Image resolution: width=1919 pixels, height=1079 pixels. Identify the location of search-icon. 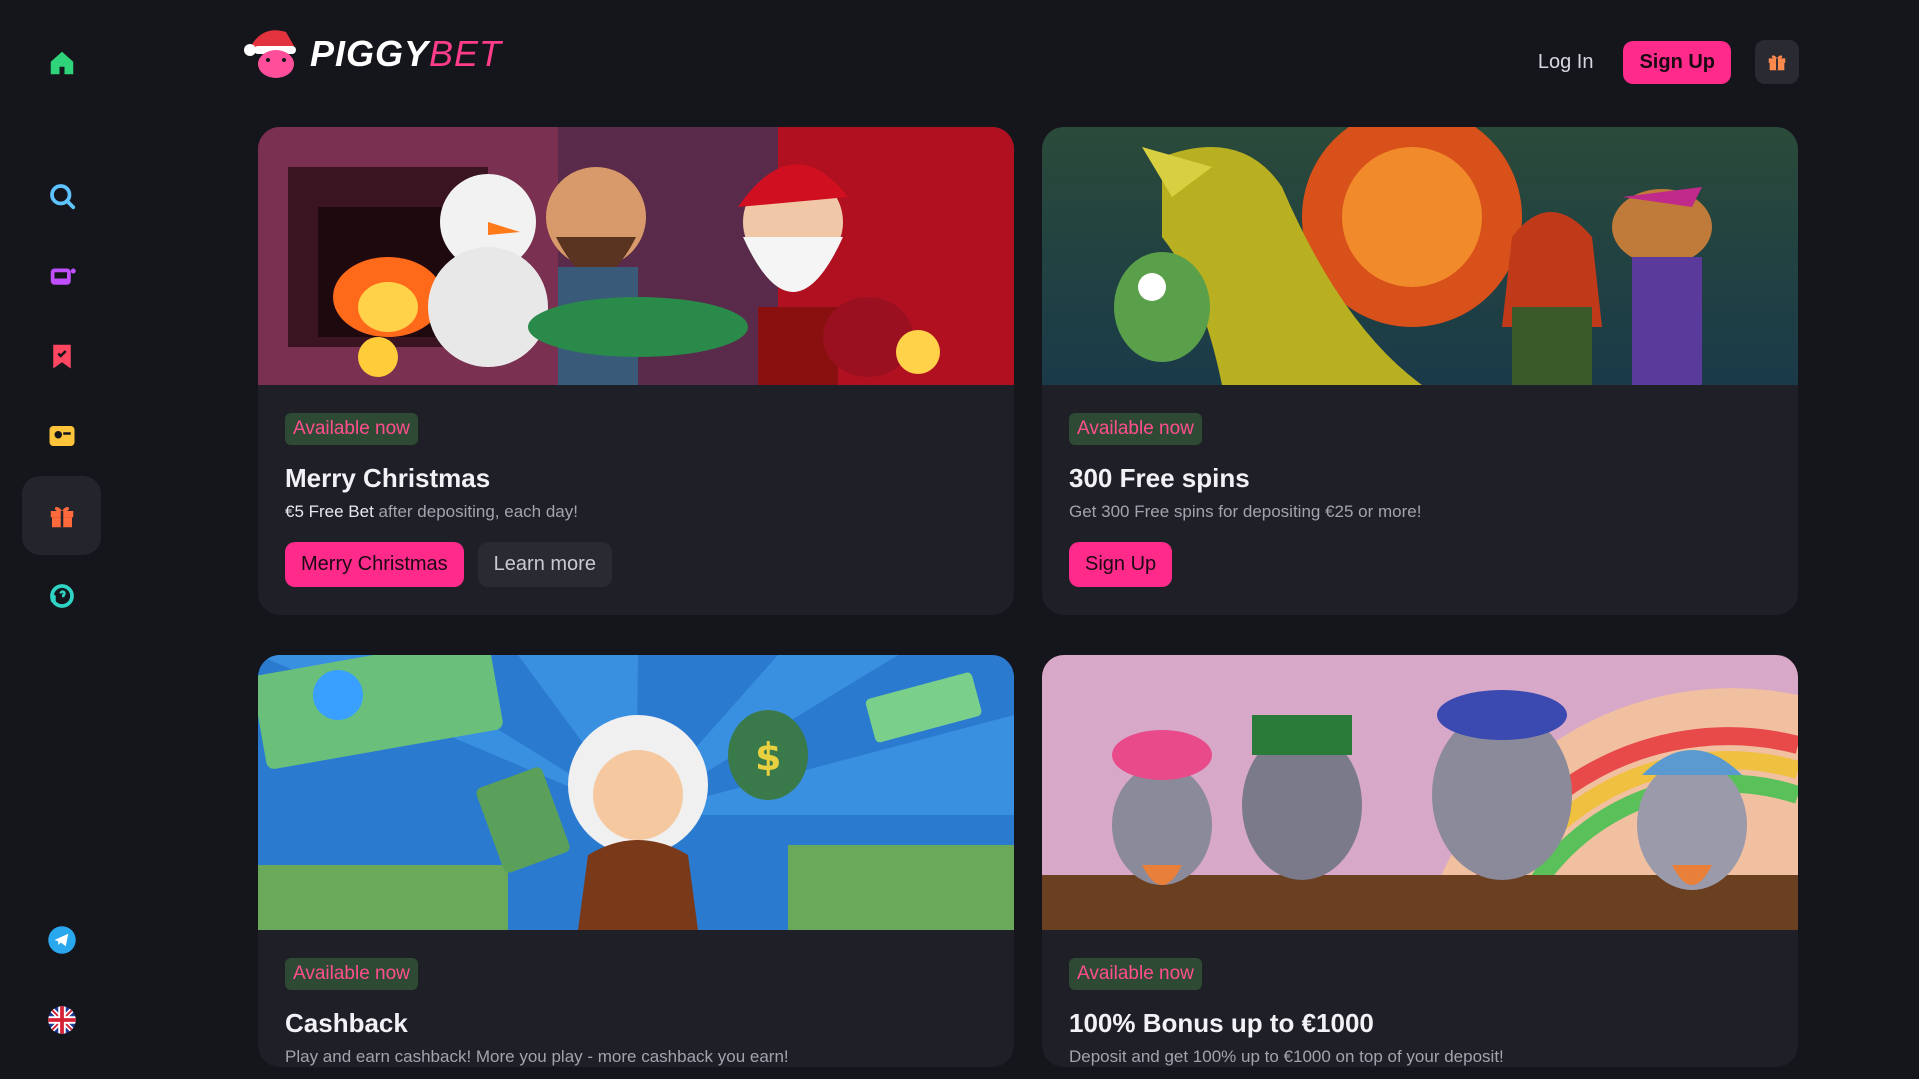
(62, 196).